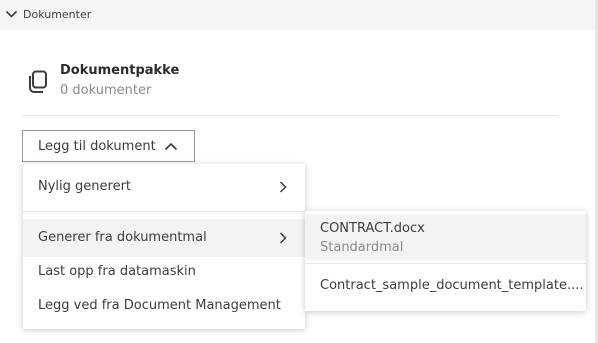  What do you see at coordinates (97, 146) in the screenshot?
I see `add-document-label: Legg til dokument` at bounding box center [97, 146].